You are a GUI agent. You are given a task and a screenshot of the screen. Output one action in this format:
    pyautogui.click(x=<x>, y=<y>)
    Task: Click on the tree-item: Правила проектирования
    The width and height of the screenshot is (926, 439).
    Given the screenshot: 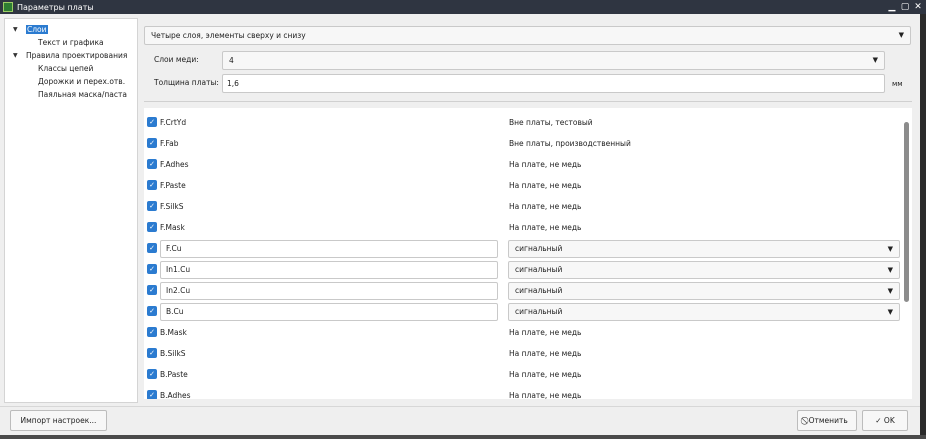 What is the action you would take?
    pyautogui.click(x=76, y=55)
    